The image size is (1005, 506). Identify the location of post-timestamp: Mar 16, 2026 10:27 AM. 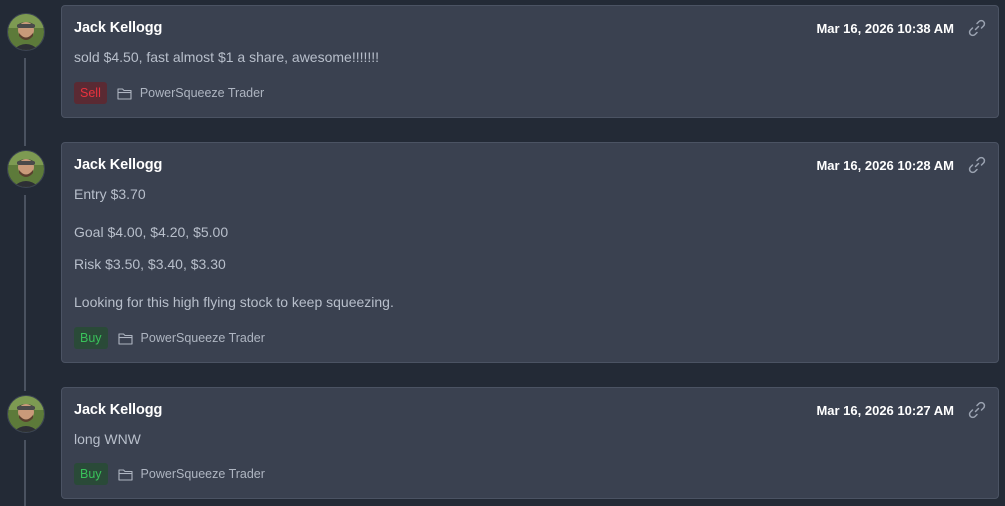
(885, 410).